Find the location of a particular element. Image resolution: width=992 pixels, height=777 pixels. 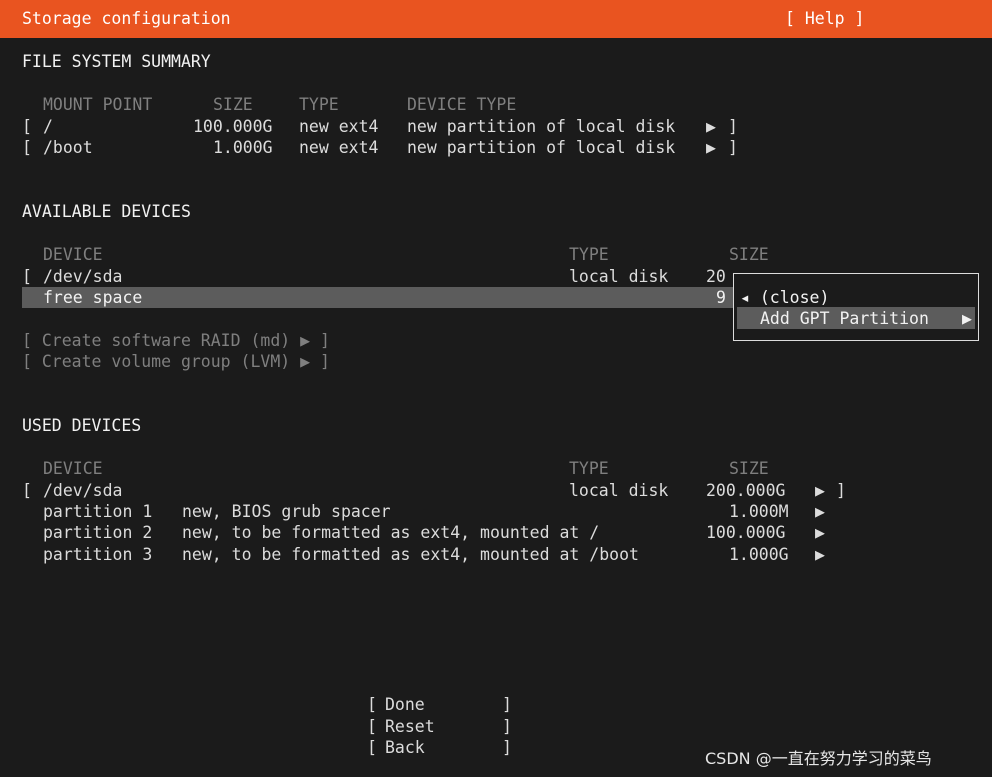

avail-col-type: TYPE is located at coordinates (589, 254).